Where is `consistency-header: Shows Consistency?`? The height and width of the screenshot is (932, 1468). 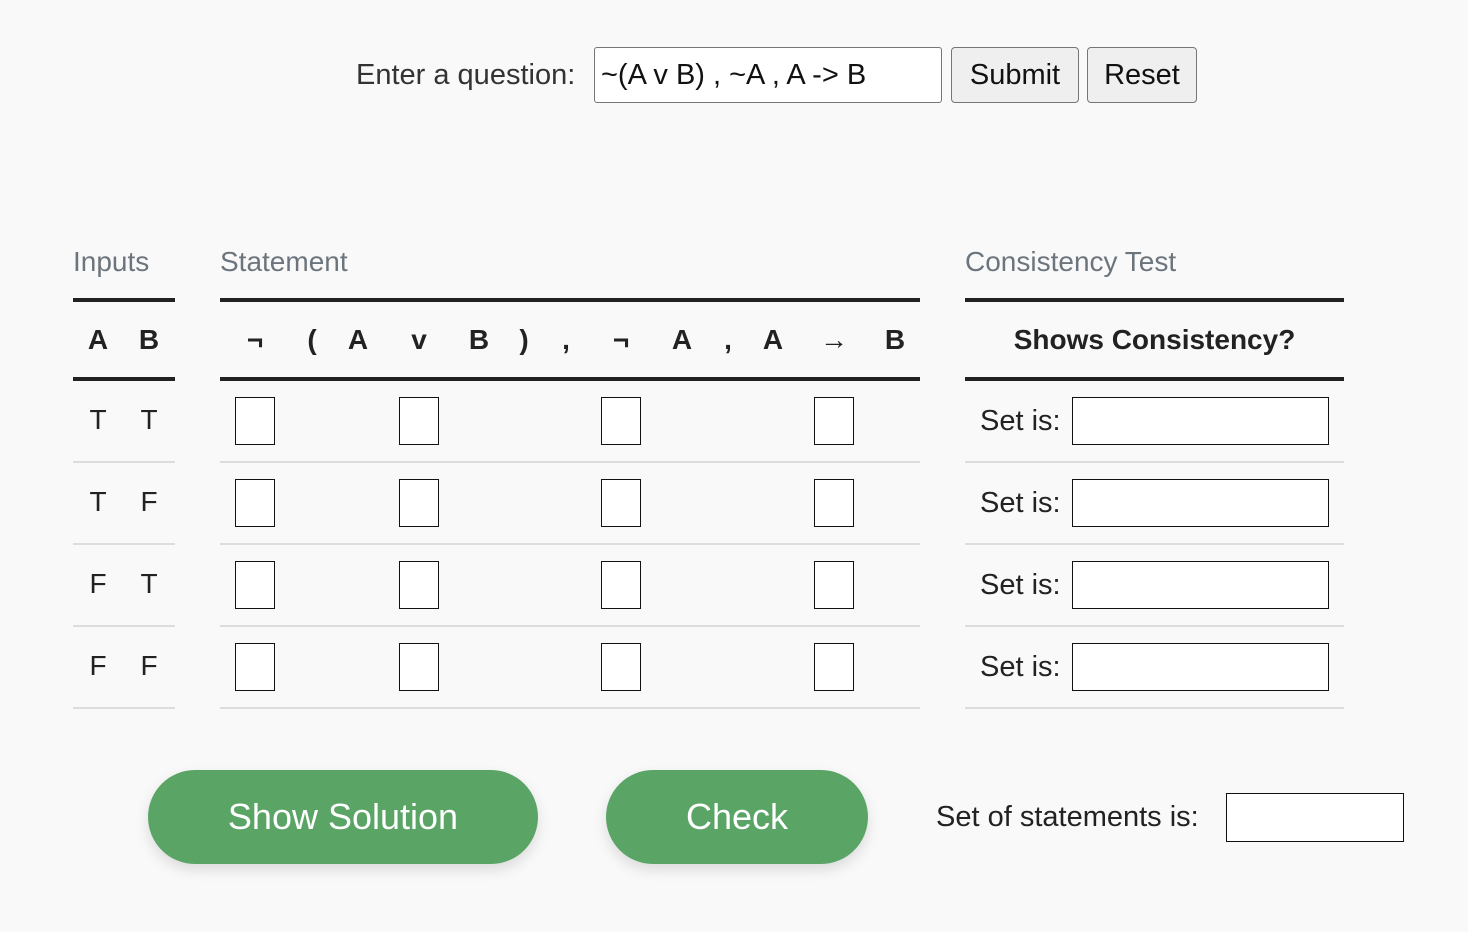
consistency-header: Shows Consistency? is located at coordinates (1154, 339).